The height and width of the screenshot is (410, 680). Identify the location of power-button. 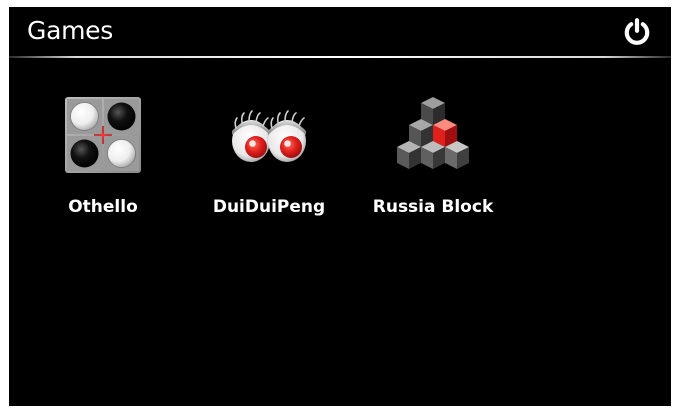
(637, 32).